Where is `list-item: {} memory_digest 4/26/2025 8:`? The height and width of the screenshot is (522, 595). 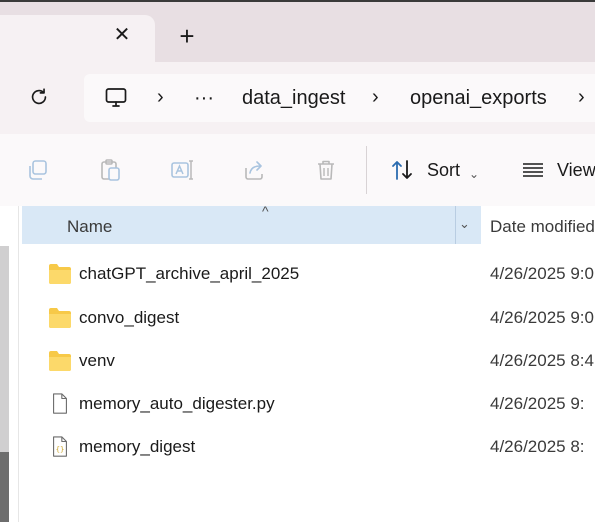 list-item: {} memory_digest 4/26/2025 8: is located at coordinates (308, 447).